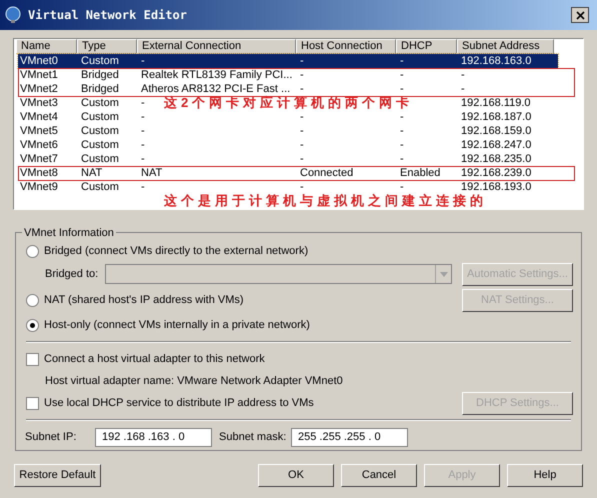 The height and width of the screenshot is (498, 597). I want to click on mask-field: 255 .255 .255 . 0, so click(349, 437).